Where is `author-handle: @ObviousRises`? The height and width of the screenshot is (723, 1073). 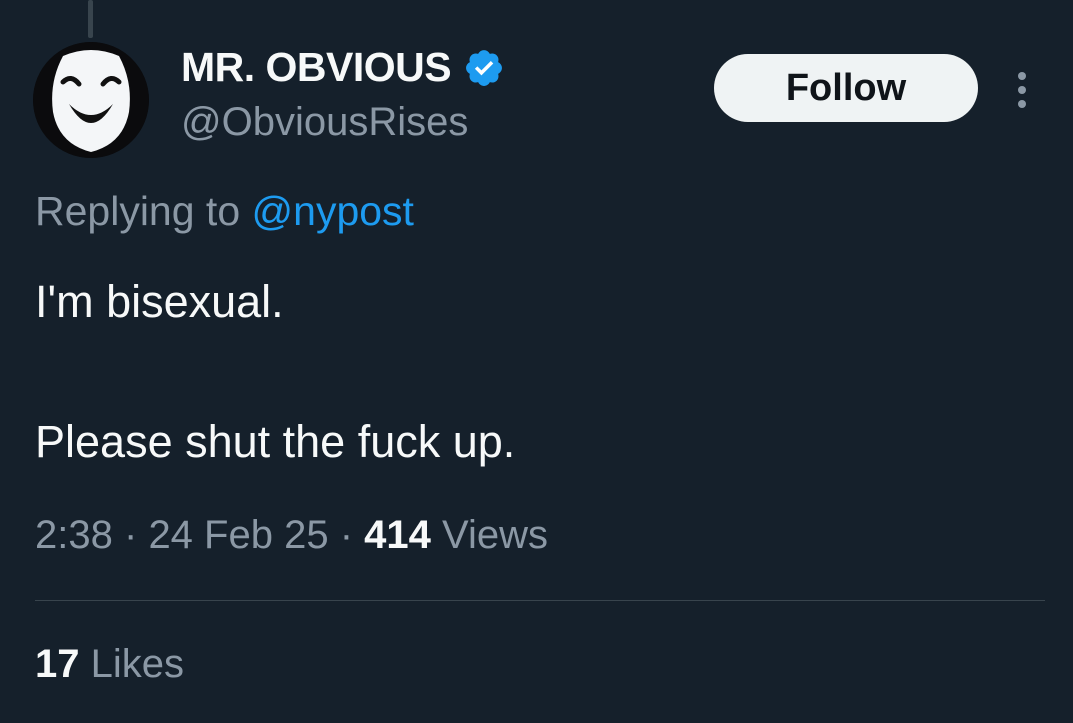
author-handle: @ObviousRises is located at coordinates (324, 122).